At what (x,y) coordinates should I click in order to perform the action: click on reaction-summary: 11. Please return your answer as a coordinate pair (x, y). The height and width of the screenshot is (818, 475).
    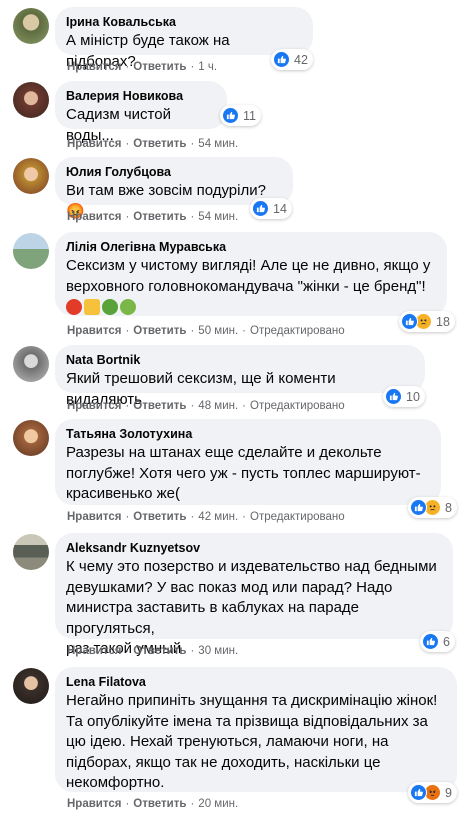
    Looking at the image, I should click on (240, 115).